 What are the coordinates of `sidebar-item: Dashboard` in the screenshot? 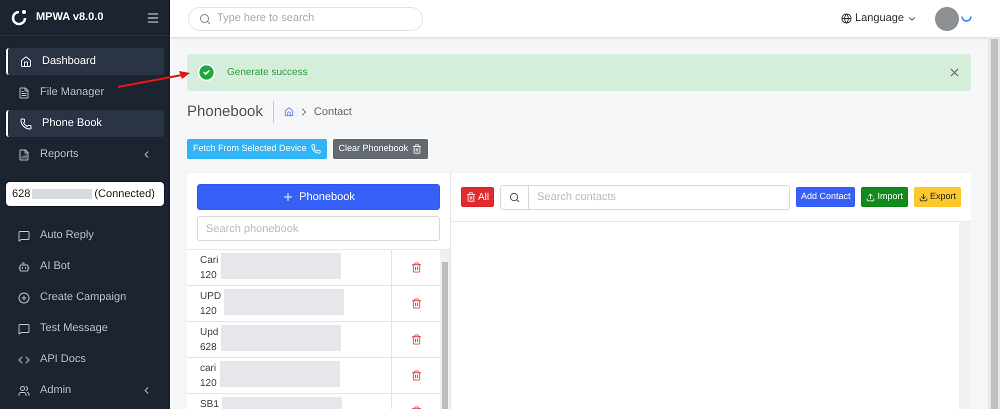 It's located at (85, 61).